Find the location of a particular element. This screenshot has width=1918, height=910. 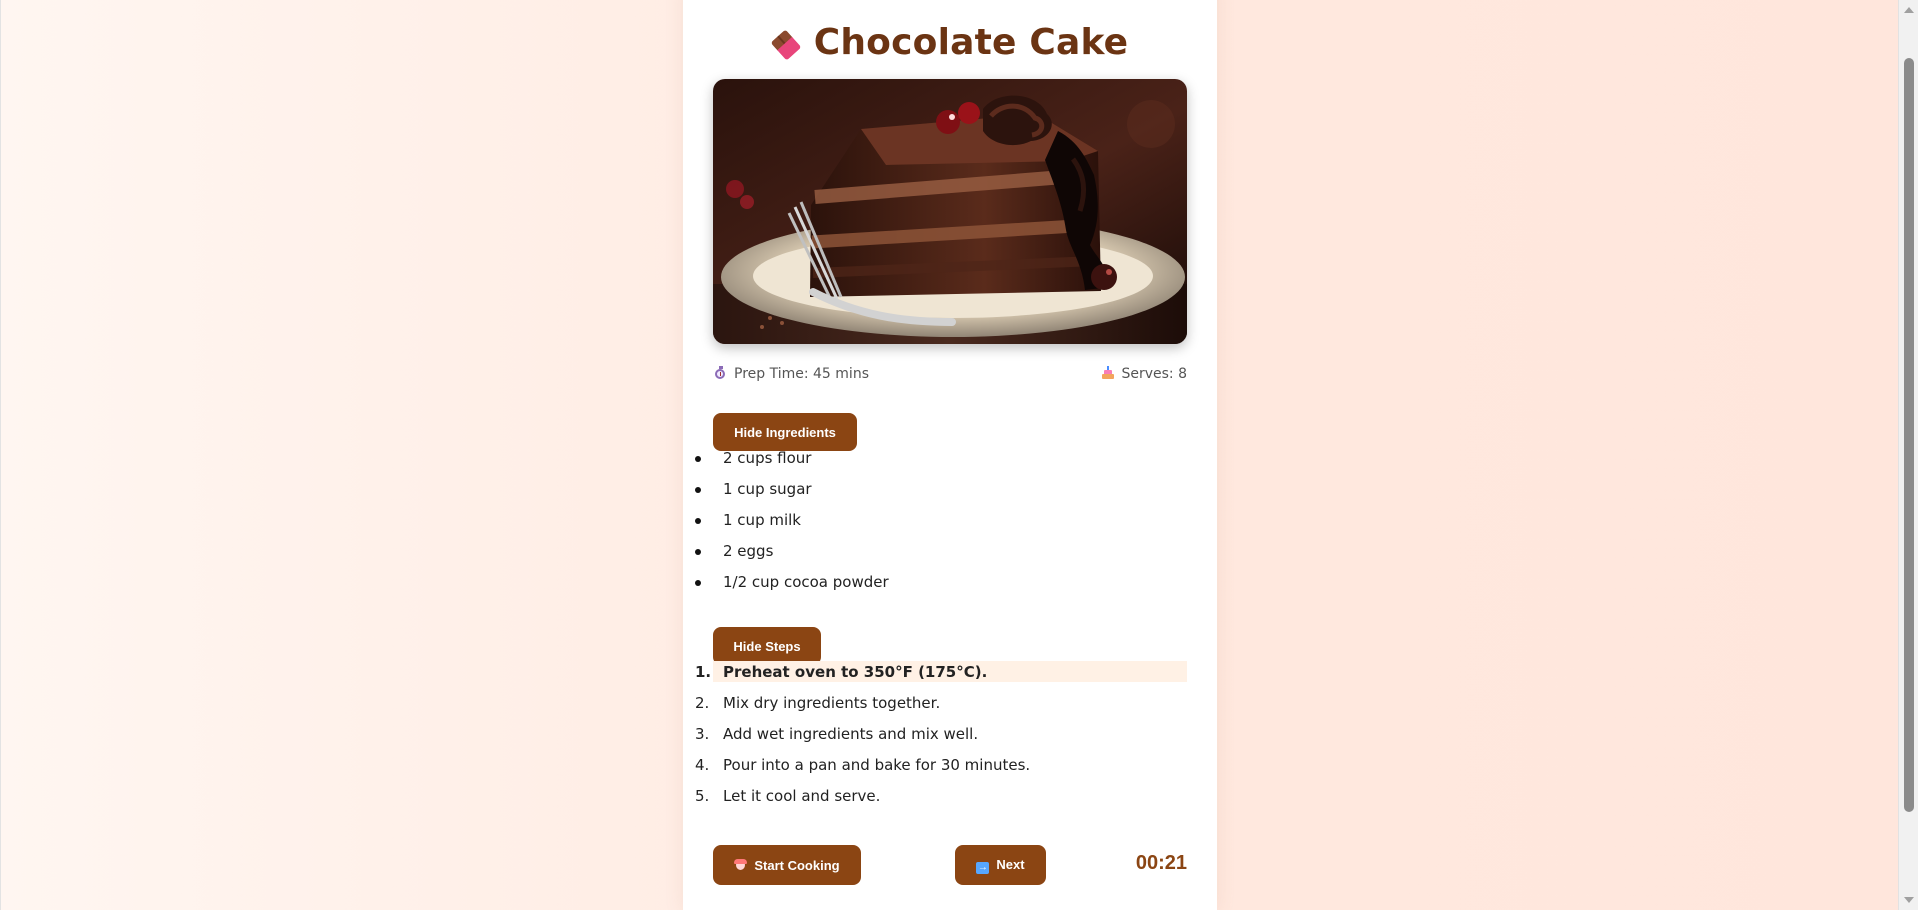

prep-time: Prep Time: 45 mins is located at coordinates (791, 374).